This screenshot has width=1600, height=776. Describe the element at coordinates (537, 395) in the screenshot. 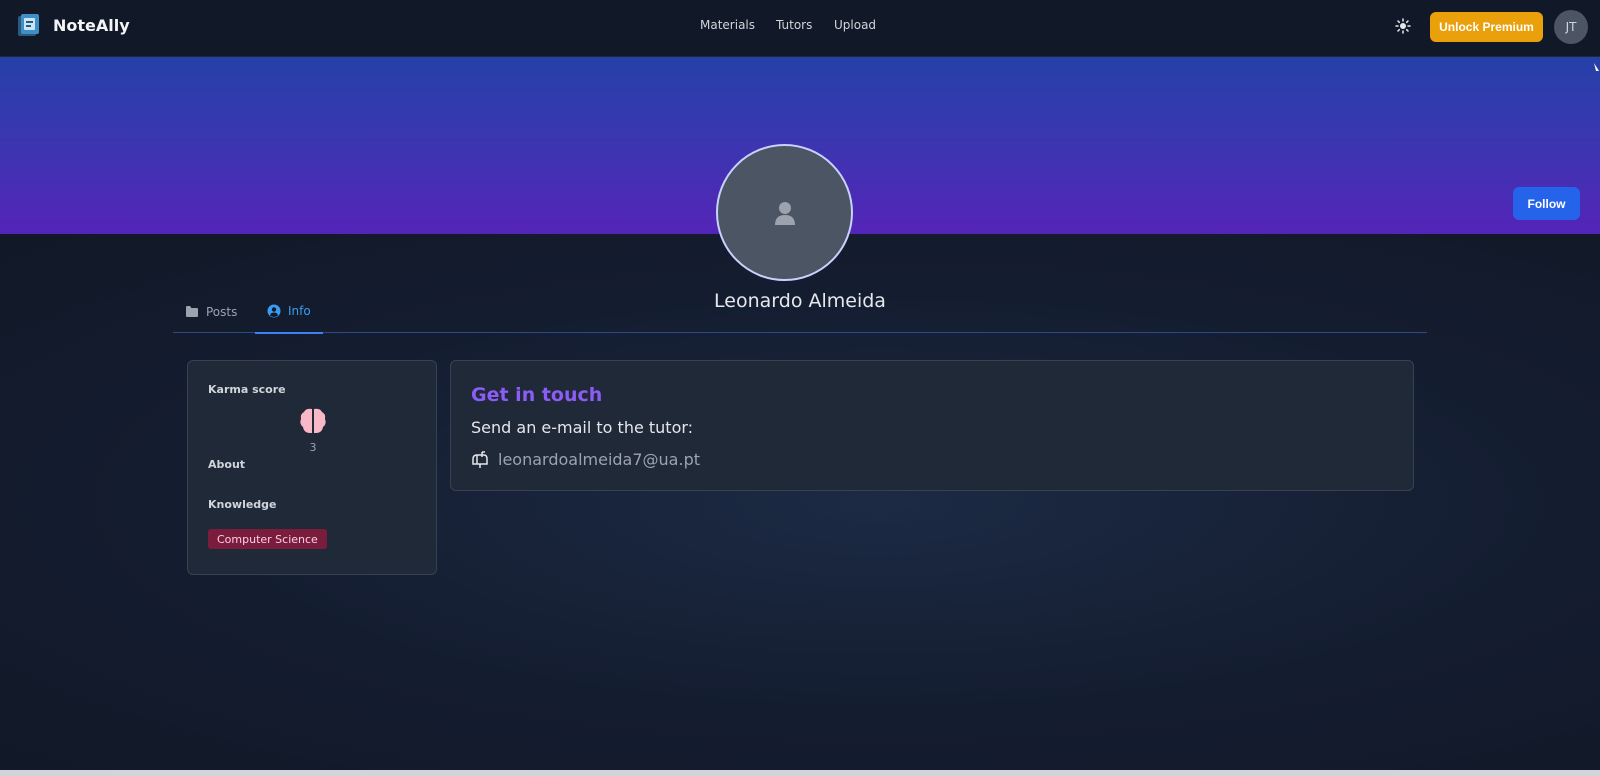

I see `contact-title: Get in touch` at that location.